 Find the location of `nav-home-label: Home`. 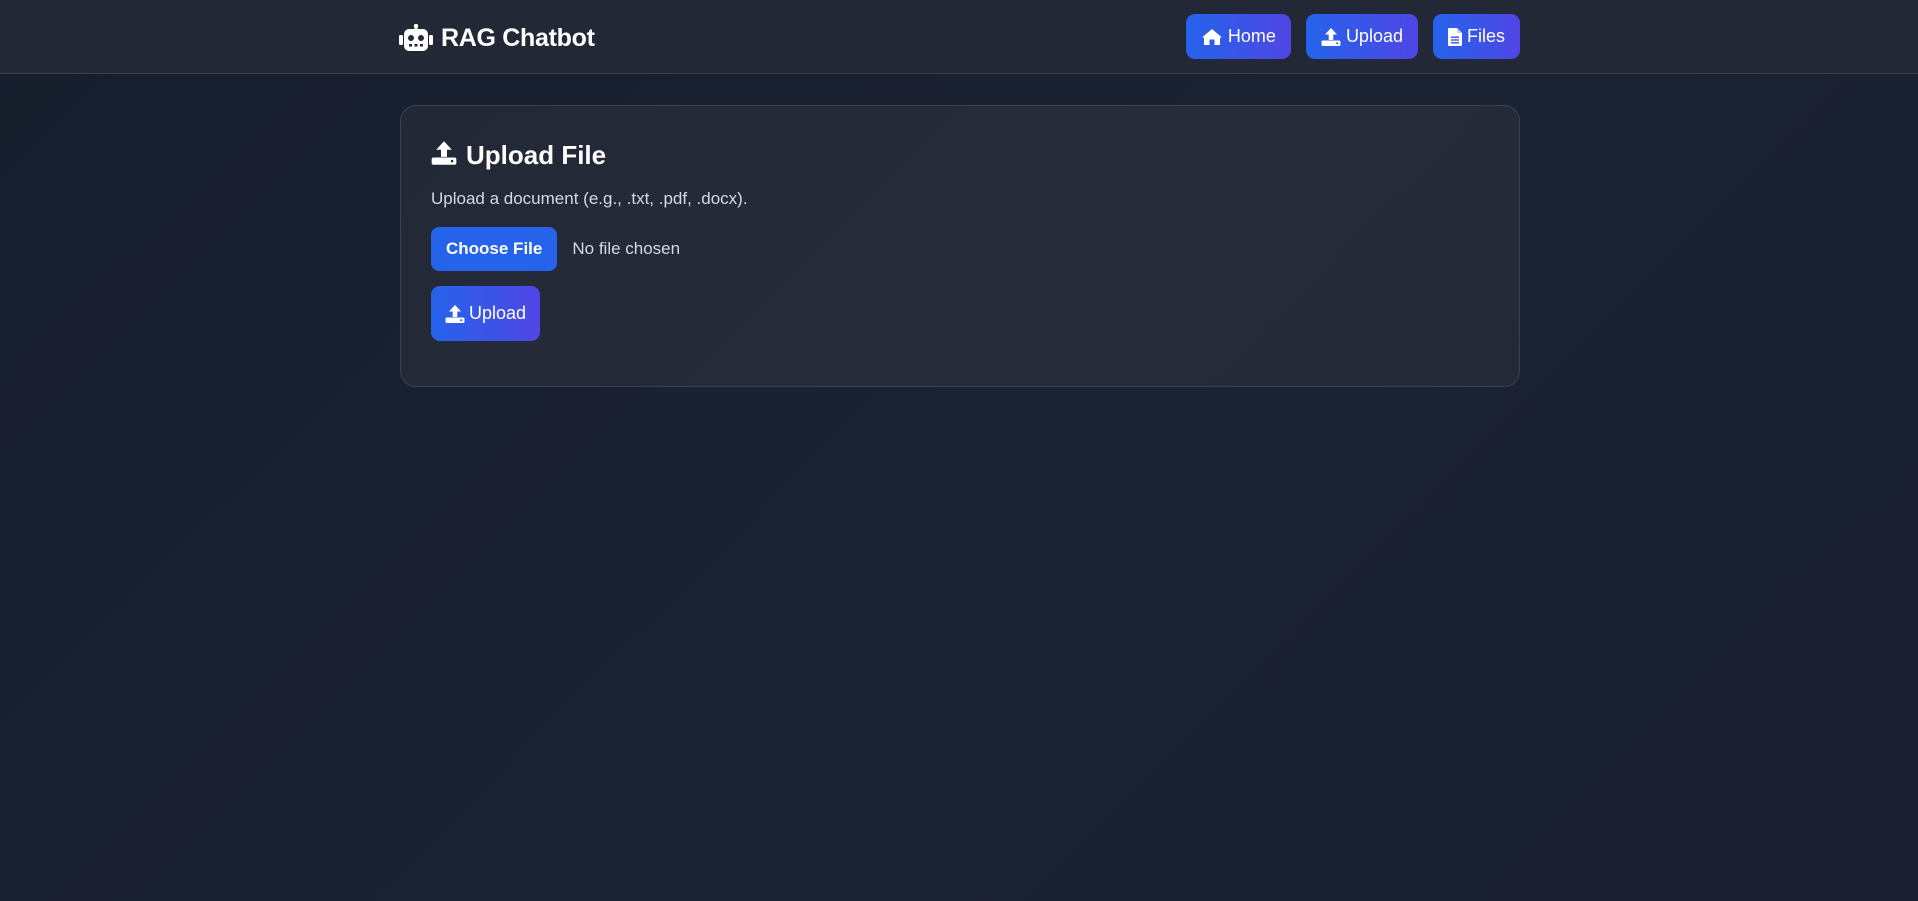

nav-home-label: Home is located at coordinates (1251, 36).